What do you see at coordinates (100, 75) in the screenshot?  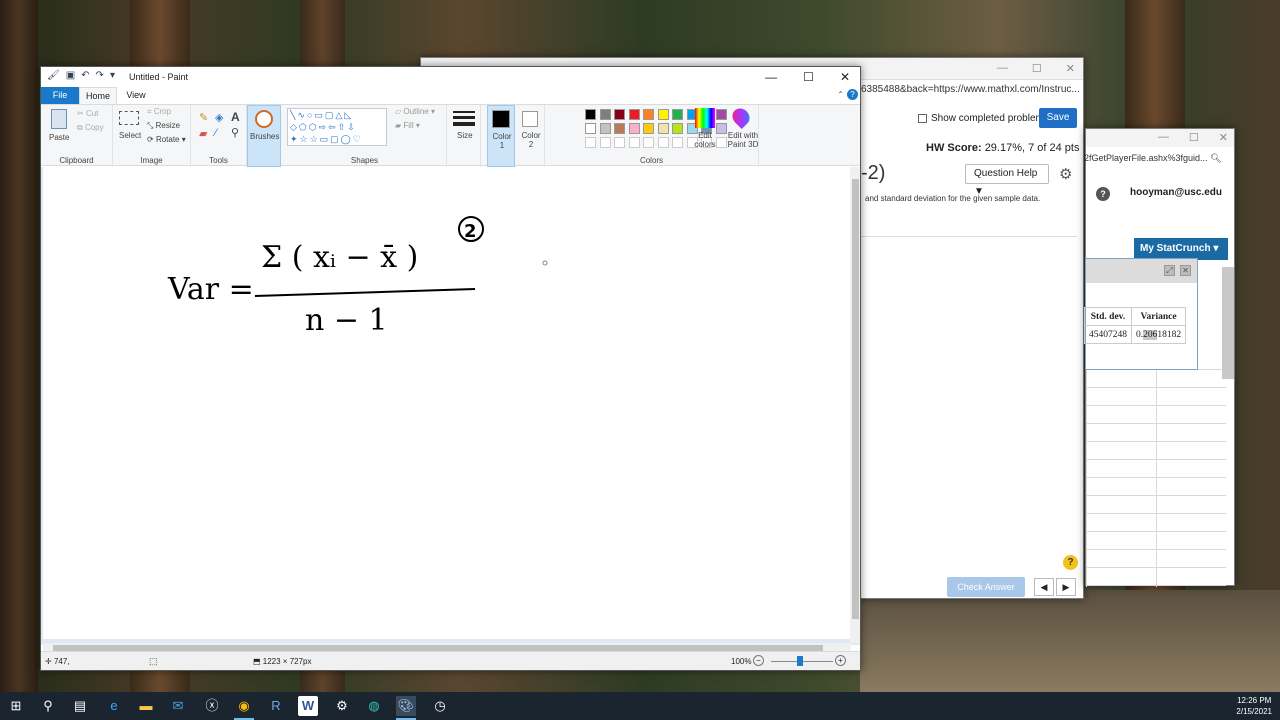 I see `redo-icon: ↷` at bounding box center [100, 75].